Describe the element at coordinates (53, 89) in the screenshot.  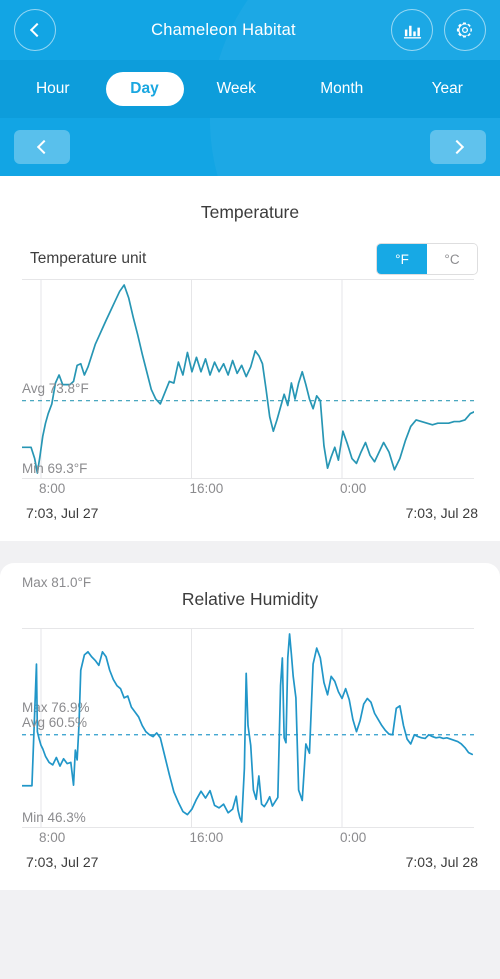
I see `tab-hour: Hour` at that location.